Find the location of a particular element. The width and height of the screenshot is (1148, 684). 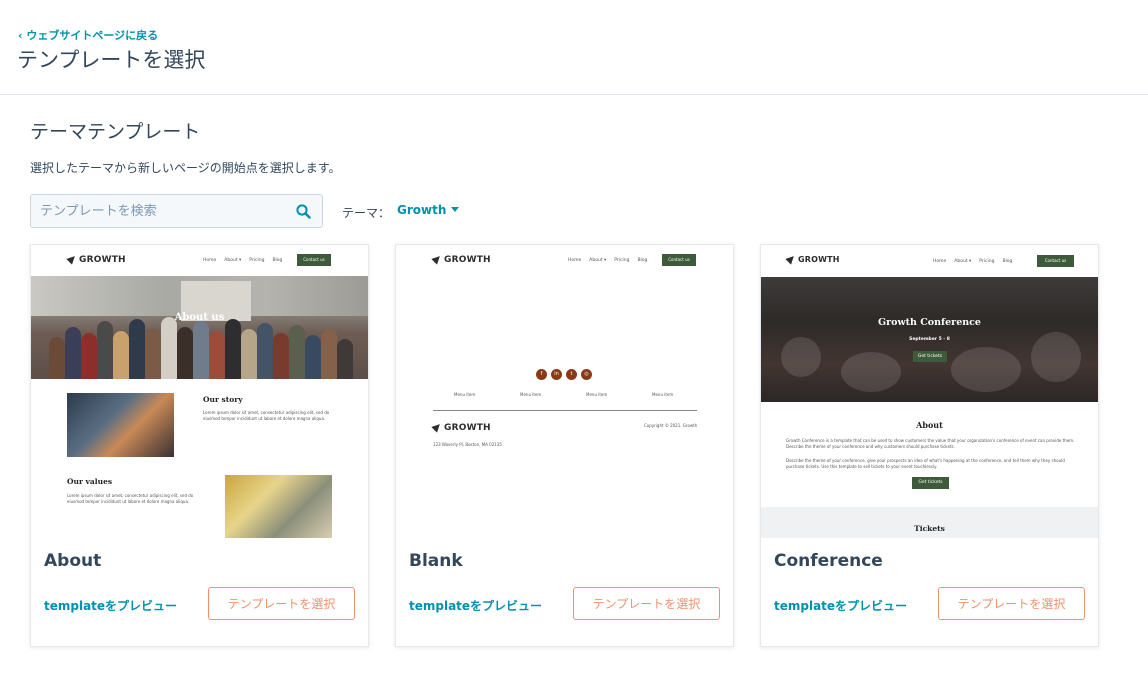

search-input is located at coordinates (163, 211).